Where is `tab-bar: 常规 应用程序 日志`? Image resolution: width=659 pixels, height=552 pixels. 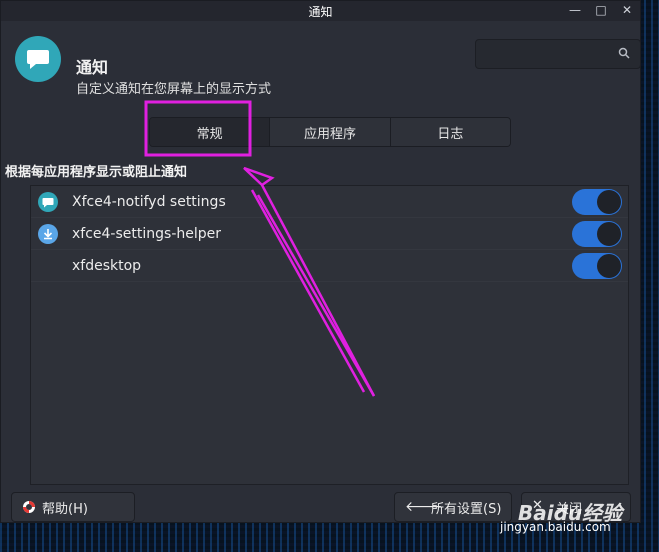
tab-bar: 常规 应用程序 日志 is located at coordinates (330, 132).